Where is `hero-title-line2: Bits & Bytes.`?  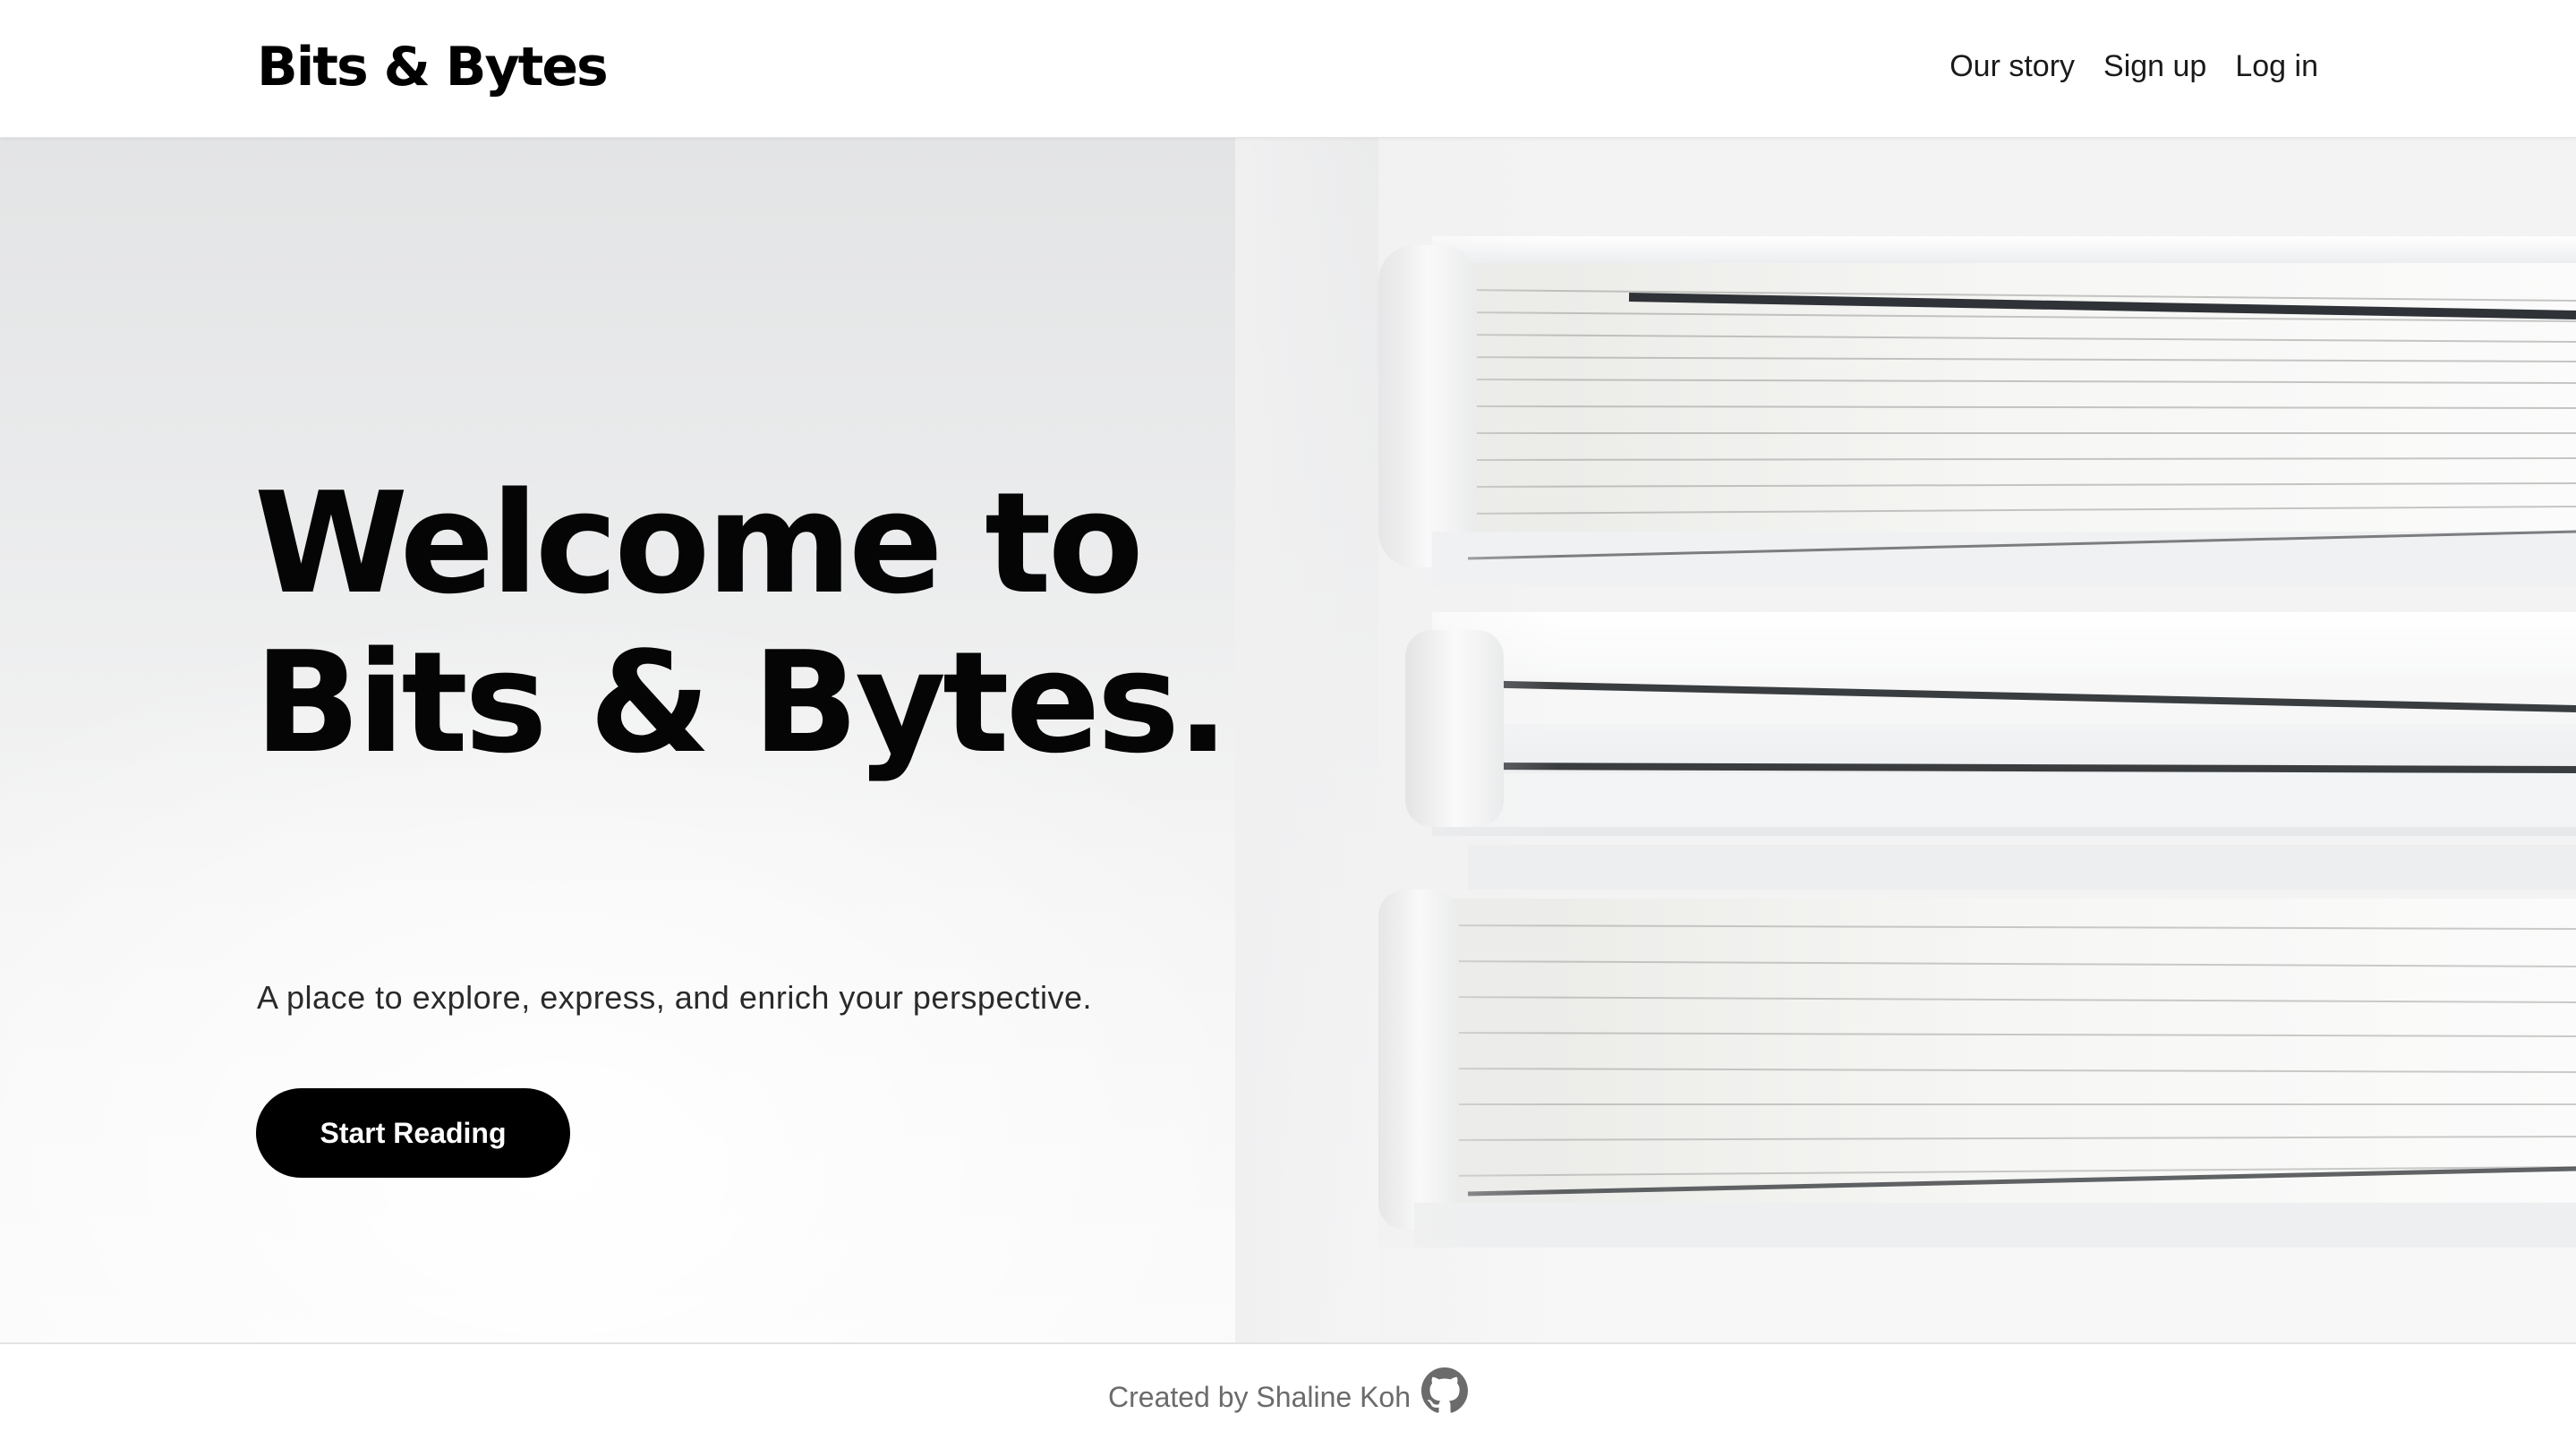 hero-title-line2: Bits & Bytes. is located at coordinates (742, 702).